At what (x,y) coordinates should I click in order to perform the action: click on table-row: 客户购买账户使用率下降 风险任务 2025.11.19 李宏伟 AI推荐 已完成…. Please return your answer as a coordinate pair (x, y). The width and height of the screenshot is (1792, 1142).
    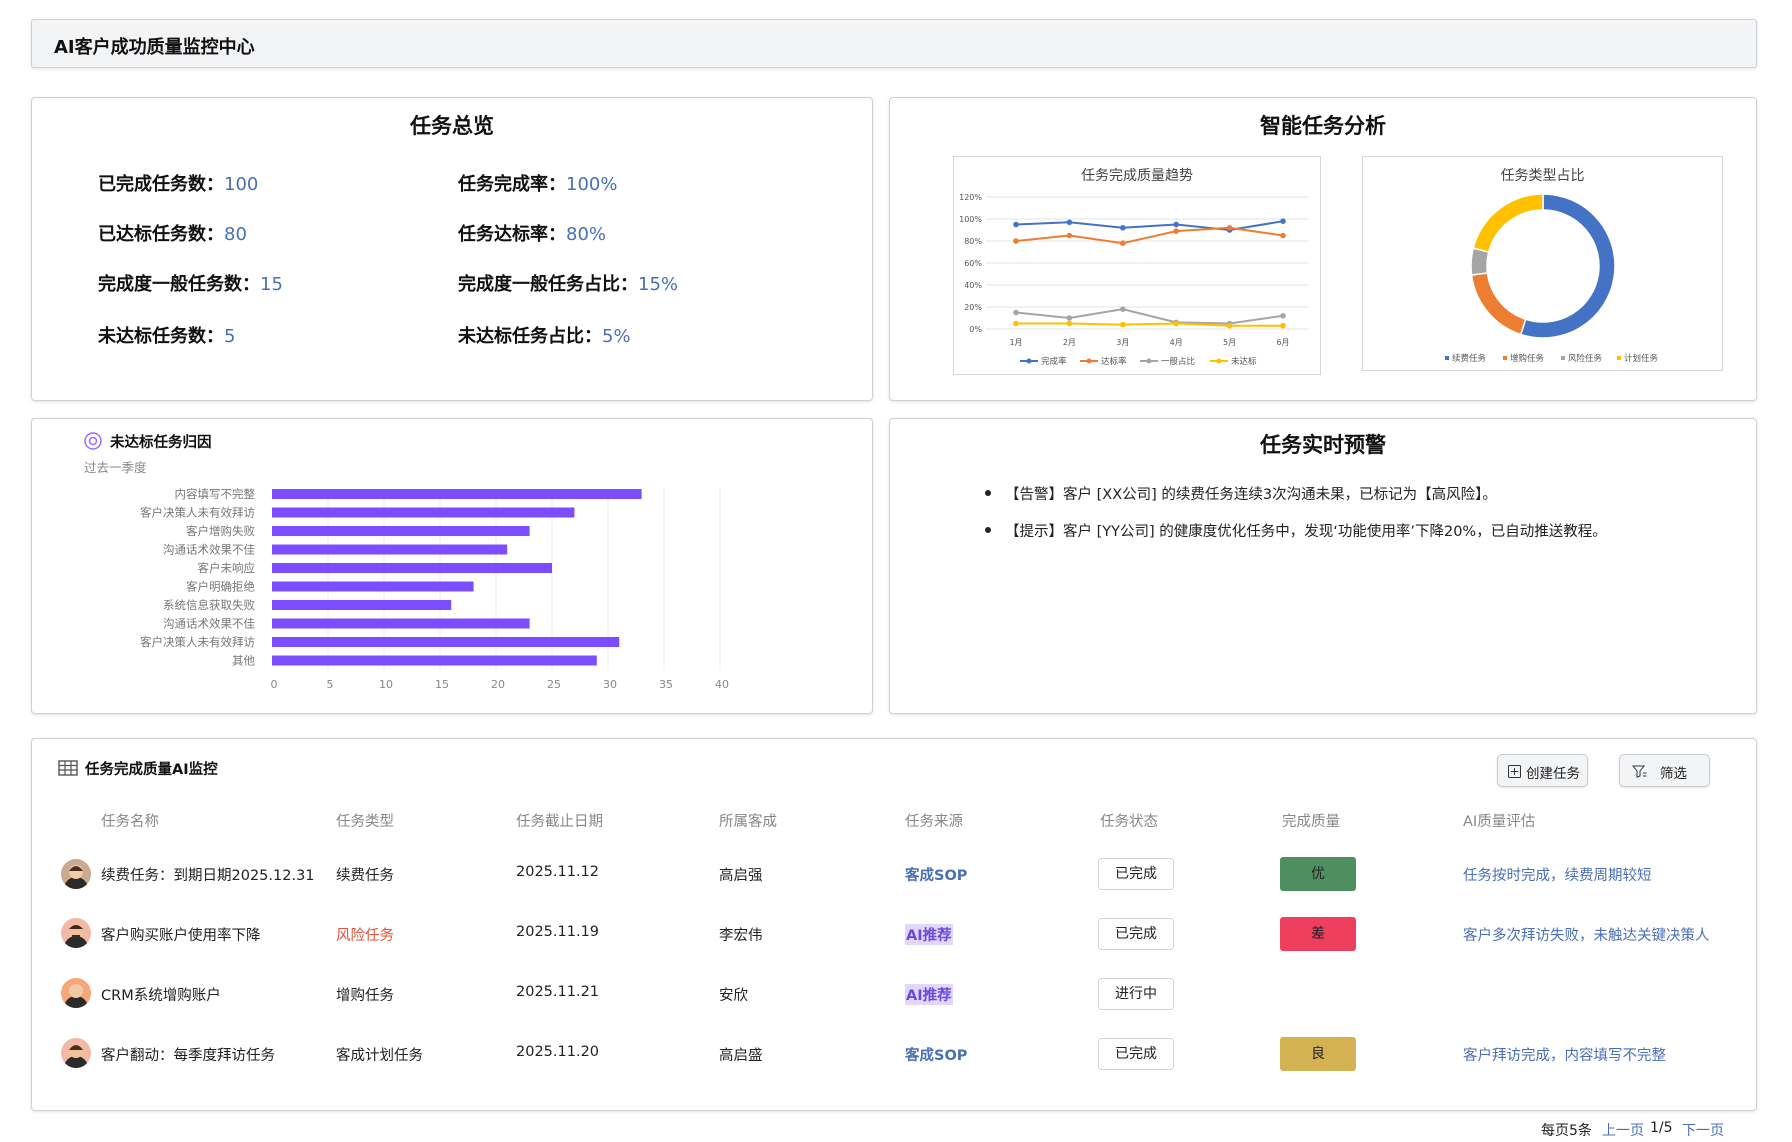
    Looking at the image, I should click on (894, 935).